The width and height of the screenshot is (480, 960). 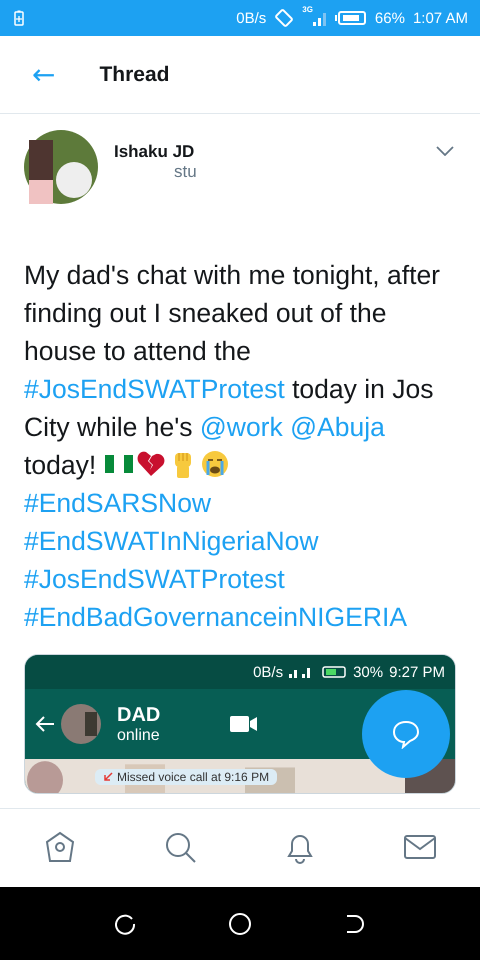 What do you see at coordinates (108, 777) in the screenshot?
I see `missed-call-icon` at bounding box center [108, 777].